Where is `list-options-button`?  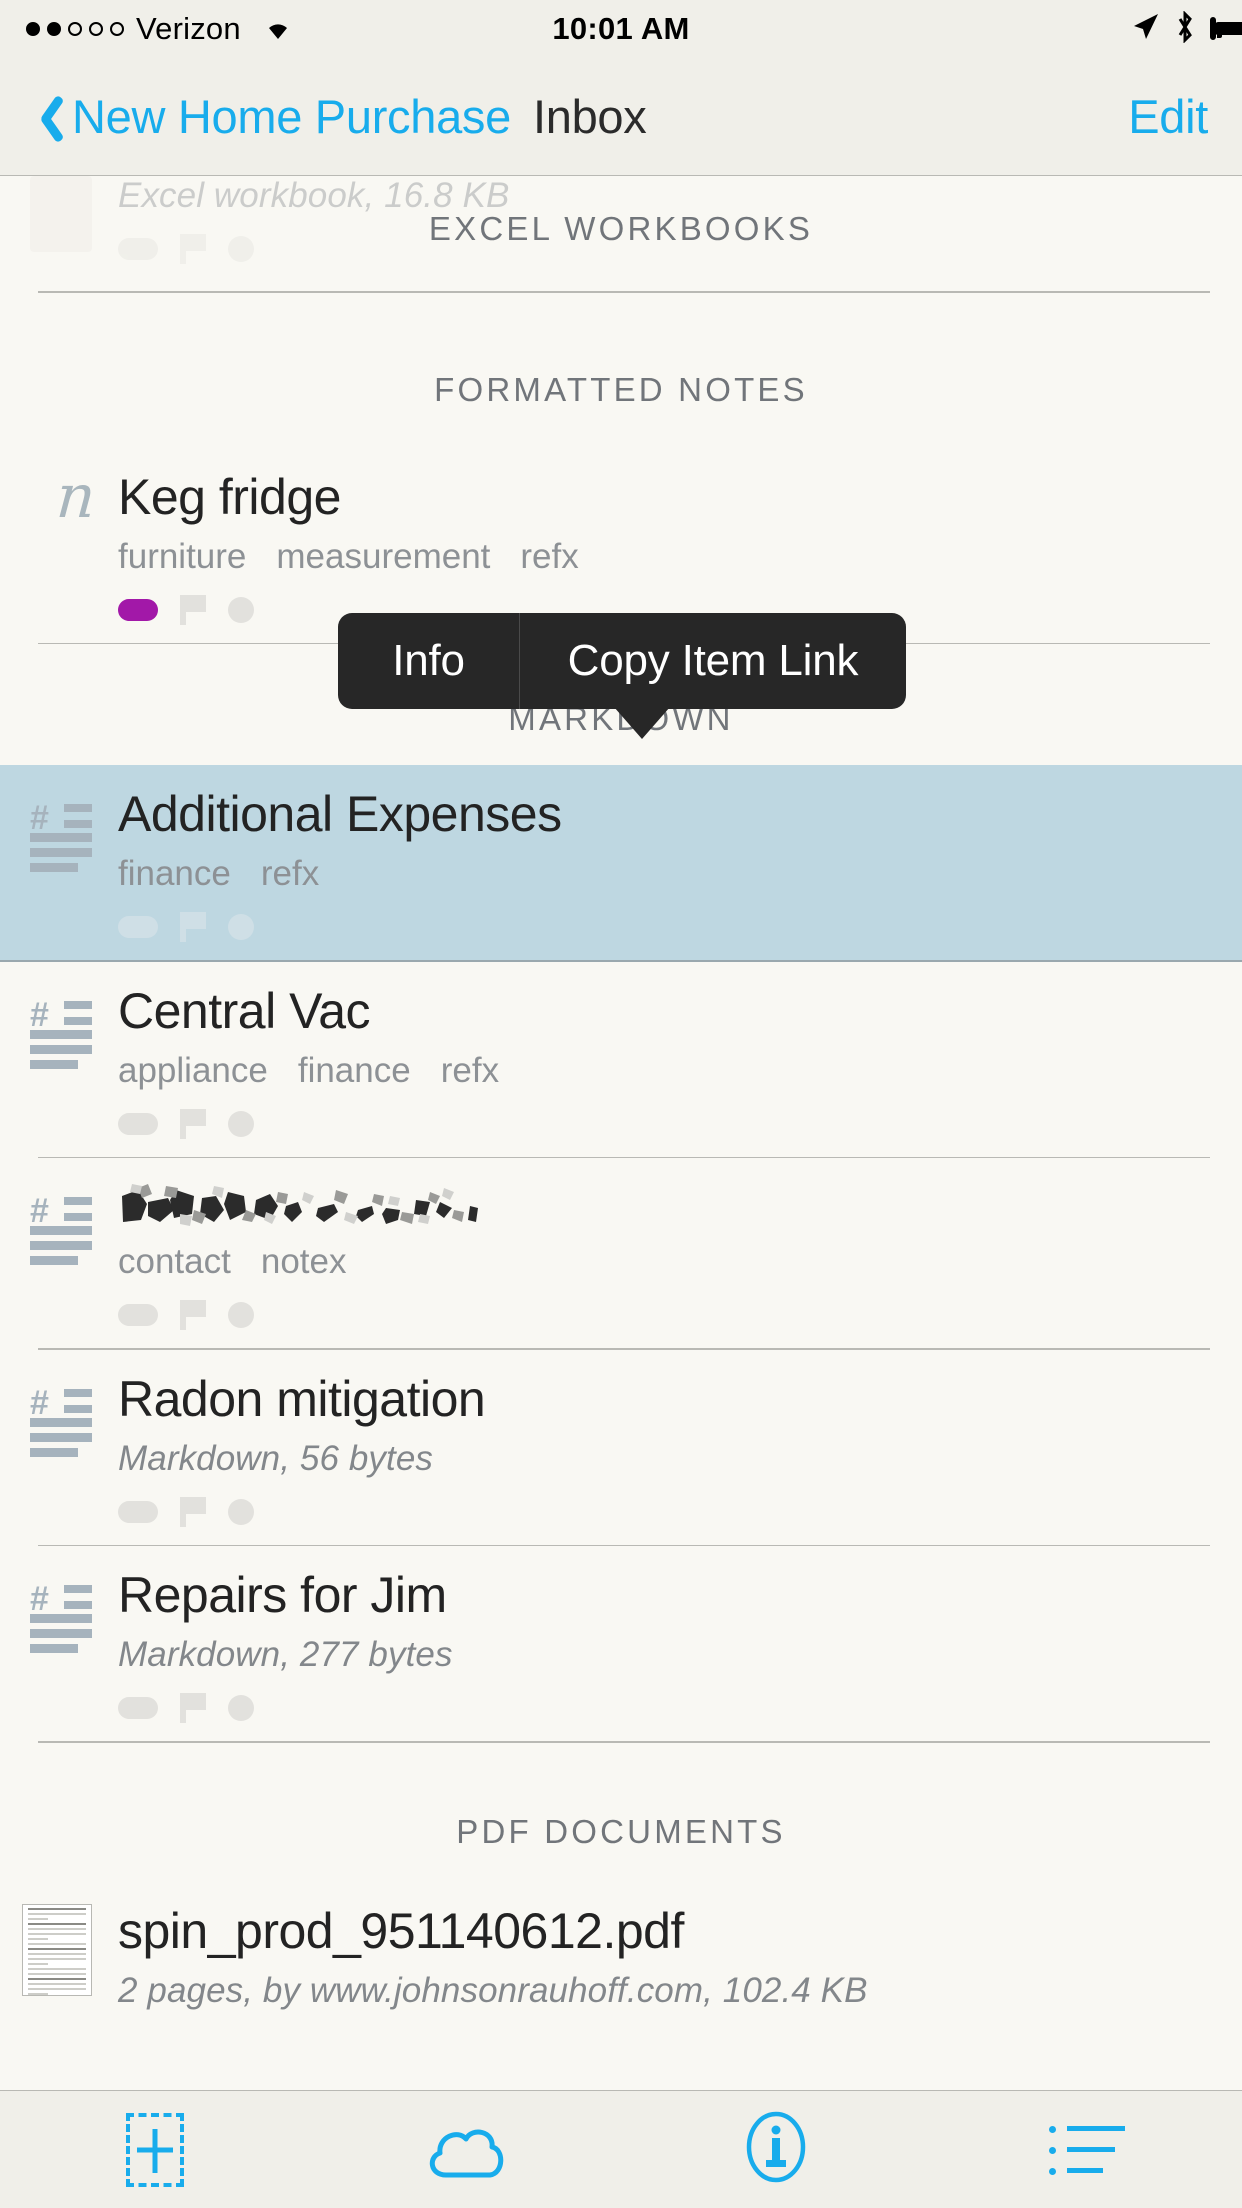
list-options-button is located at coordinates (1087, 2150).